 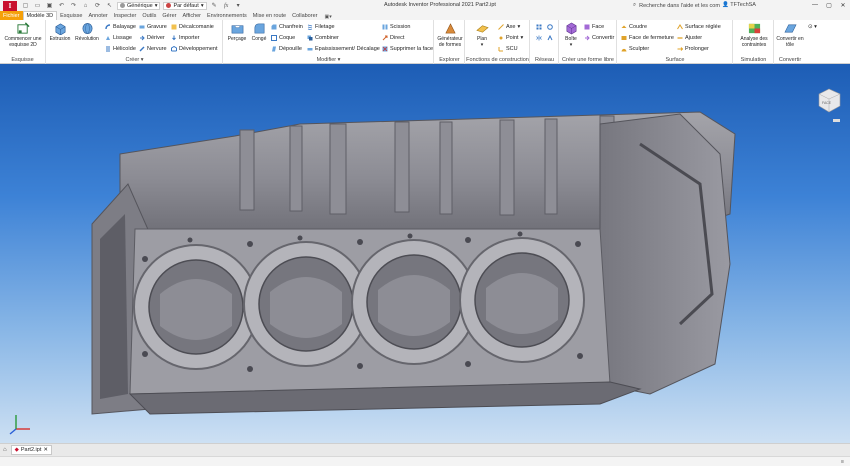 I want to click on deriver-button: Dériver, so click(x=152, y=38).